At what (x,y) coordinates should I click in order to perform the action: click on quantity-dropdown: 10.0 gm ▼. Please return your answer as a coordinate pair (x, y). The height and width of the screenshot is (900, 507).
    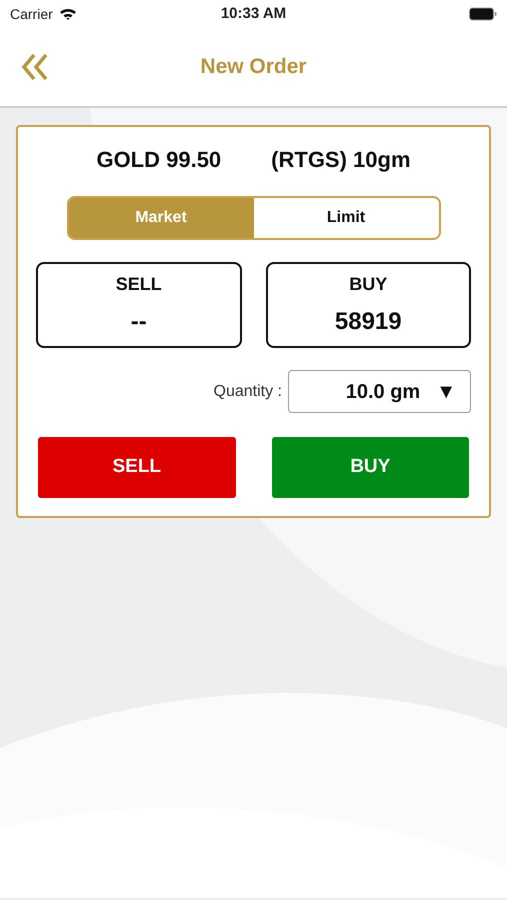
    Looking at the image, I should click on (379, 391).